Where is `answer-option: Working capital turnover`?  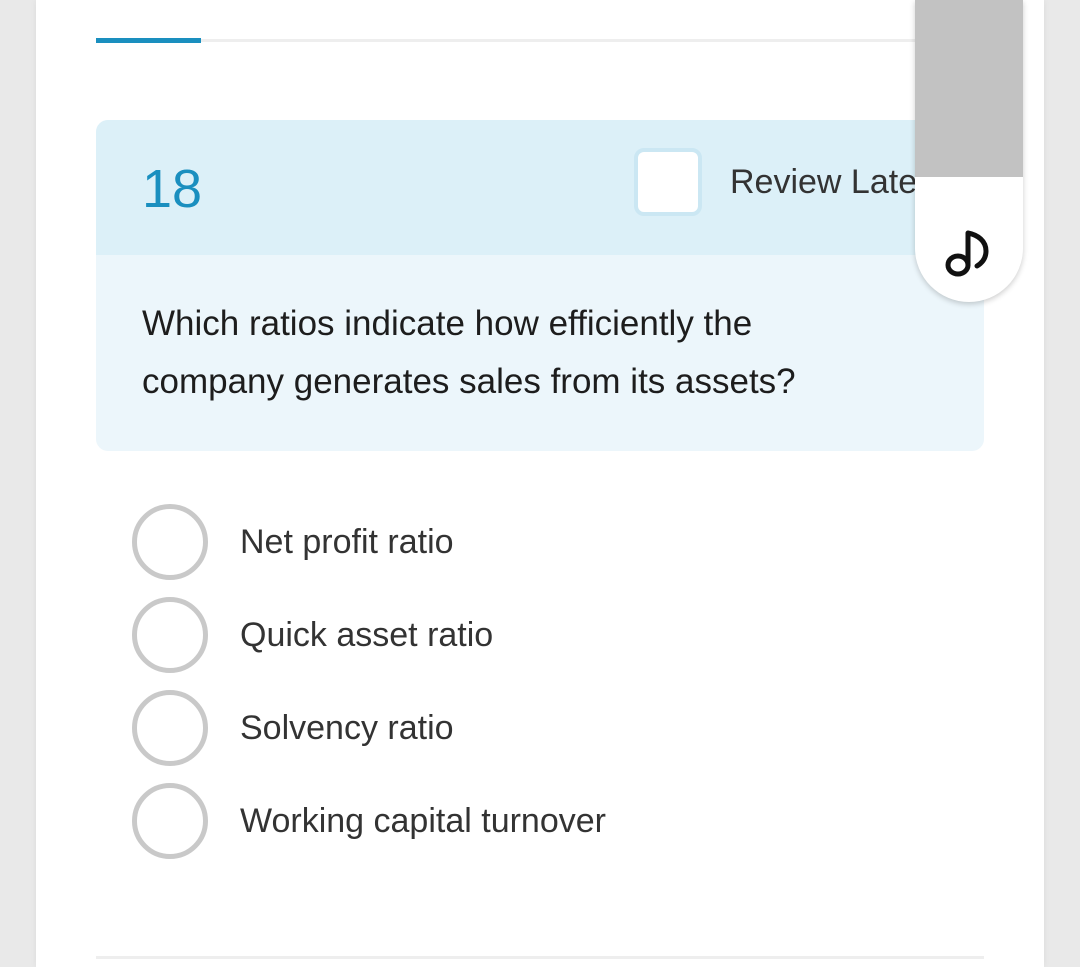 answer-option: Working capital turnover is located at coordinates (532, 829).